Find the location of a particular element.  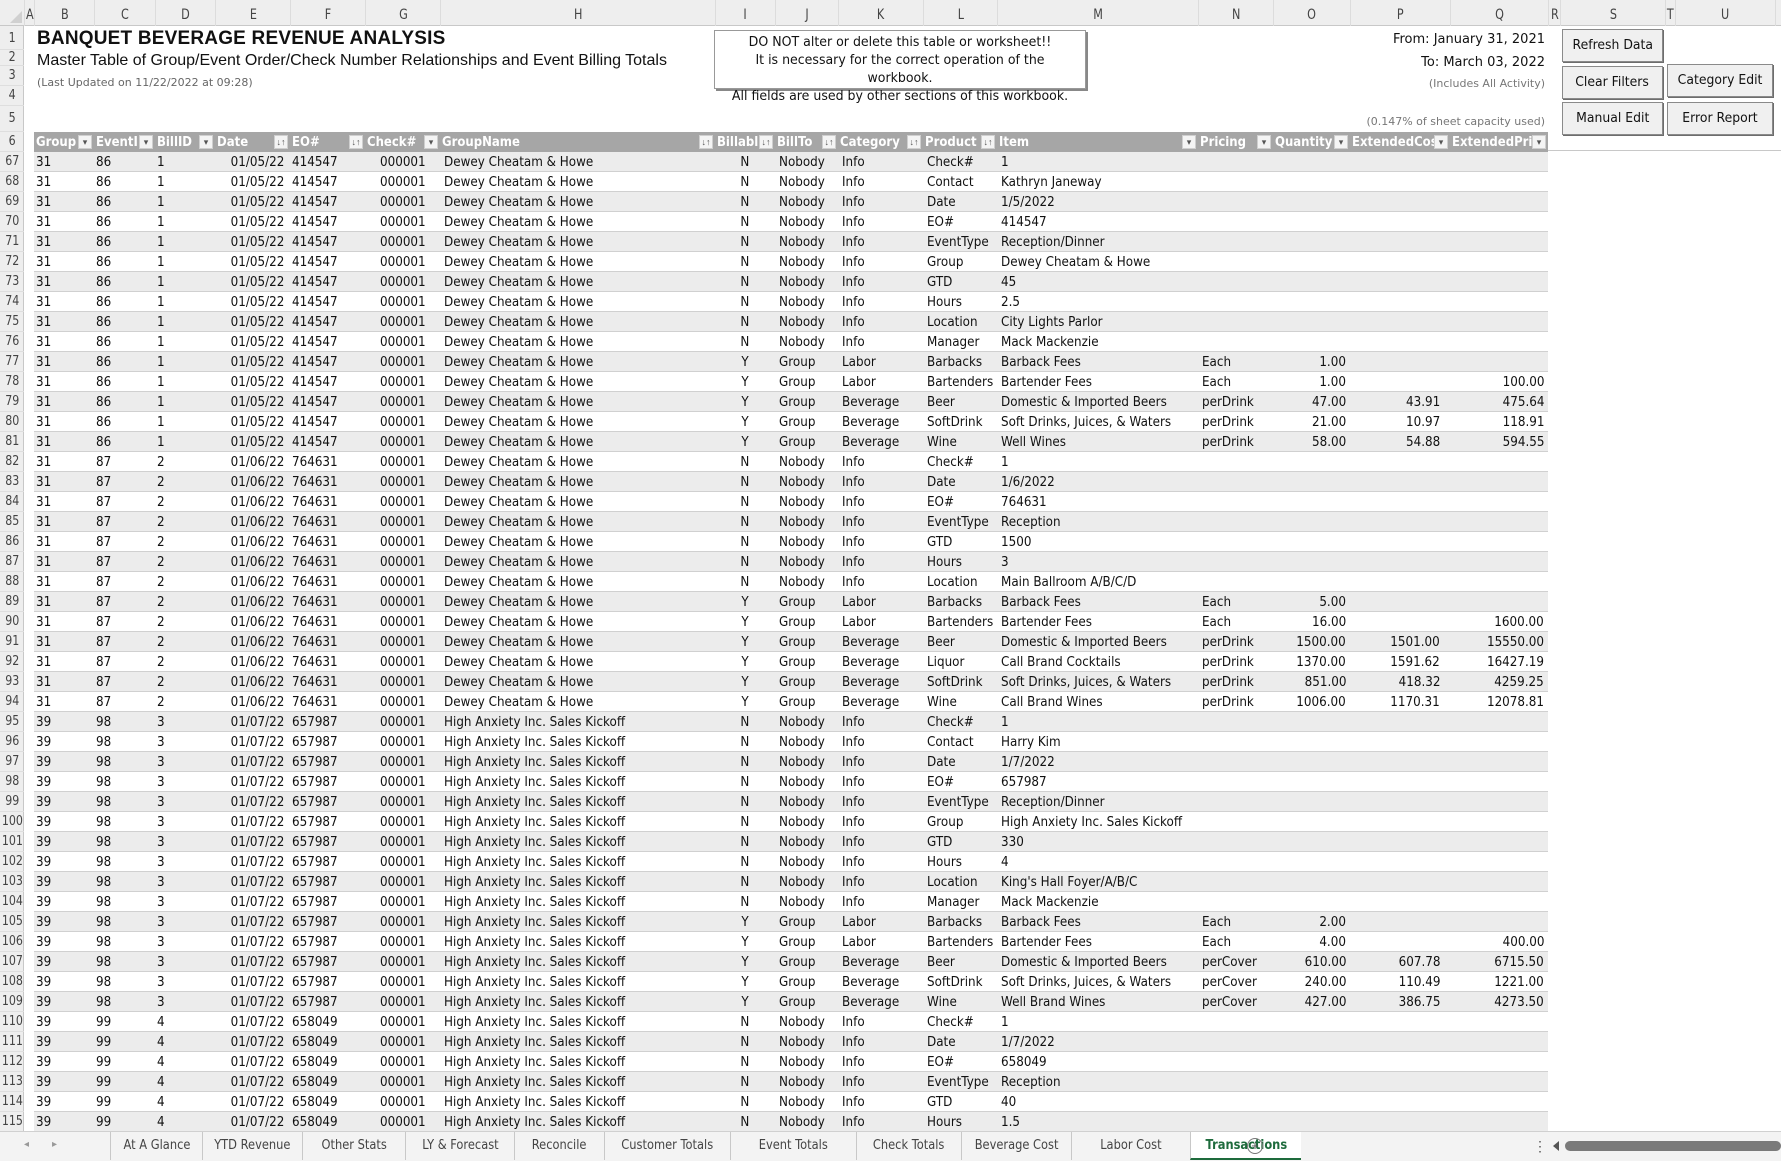

cell-billid: 4 is located at coordinates (186, 1062).